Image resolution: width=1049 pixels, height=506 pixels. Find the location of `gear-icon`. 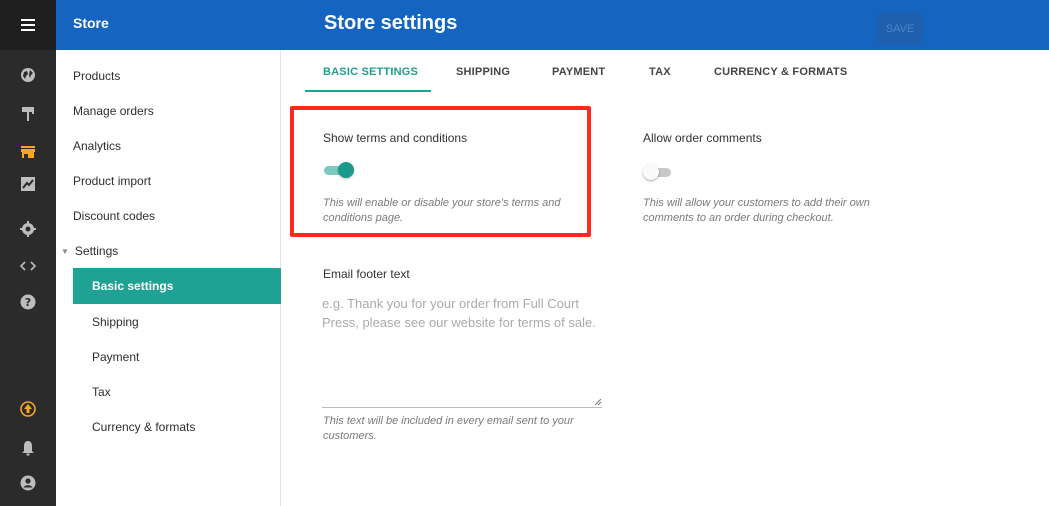

gear-icon is located at coordinates (28, 229).